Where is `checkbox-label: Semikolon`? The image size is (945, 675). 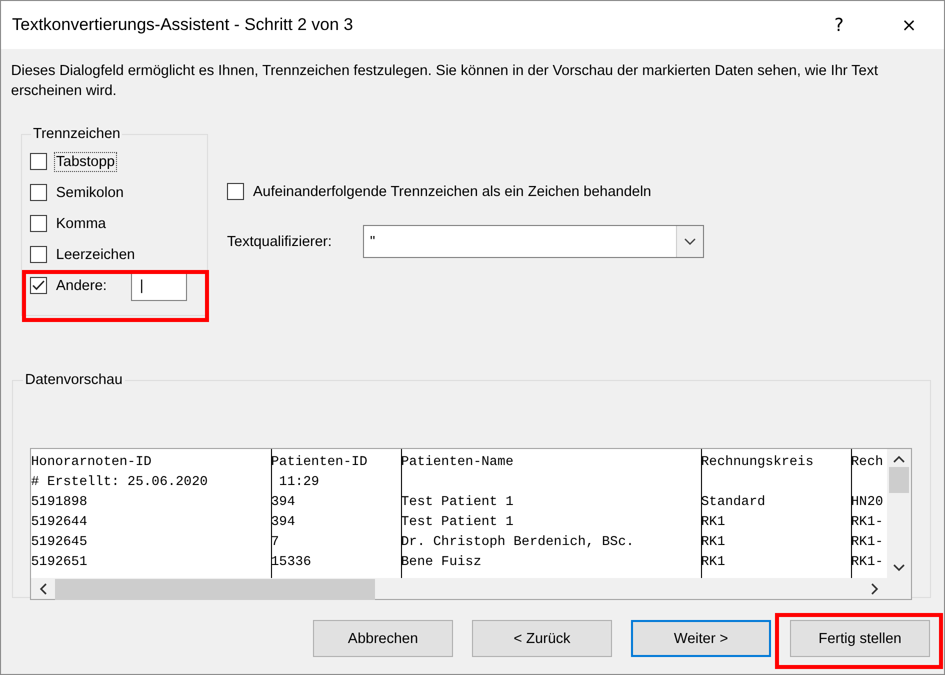
checkbox-label: Semikolon is located at coordinates (90, 192).